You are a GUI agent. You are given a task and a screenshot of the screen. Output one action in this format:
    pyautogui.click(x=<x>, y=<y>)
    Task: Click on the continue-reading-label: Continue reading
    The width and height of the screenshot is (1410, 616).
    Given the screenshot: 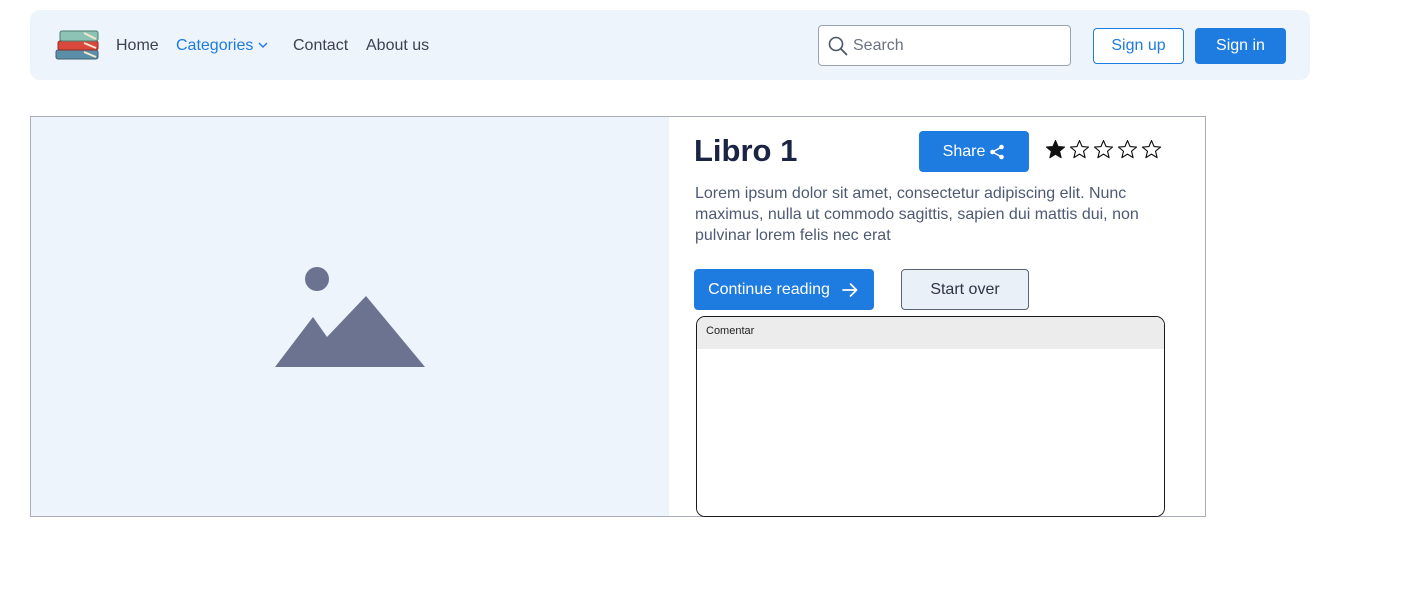 What is the action you would take?
    pyautogui.click(x=769, y=289)
    